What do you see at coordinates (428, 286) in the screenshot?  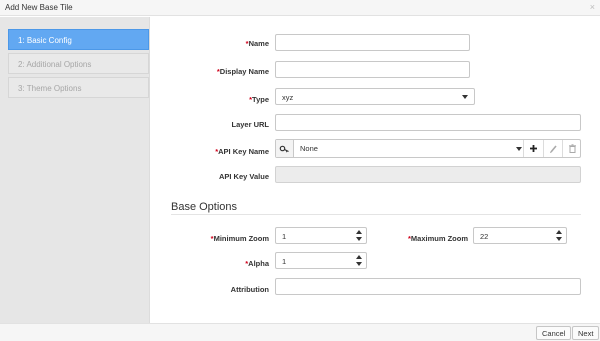 I see `attribution-input` at bounding box center [428, 286].